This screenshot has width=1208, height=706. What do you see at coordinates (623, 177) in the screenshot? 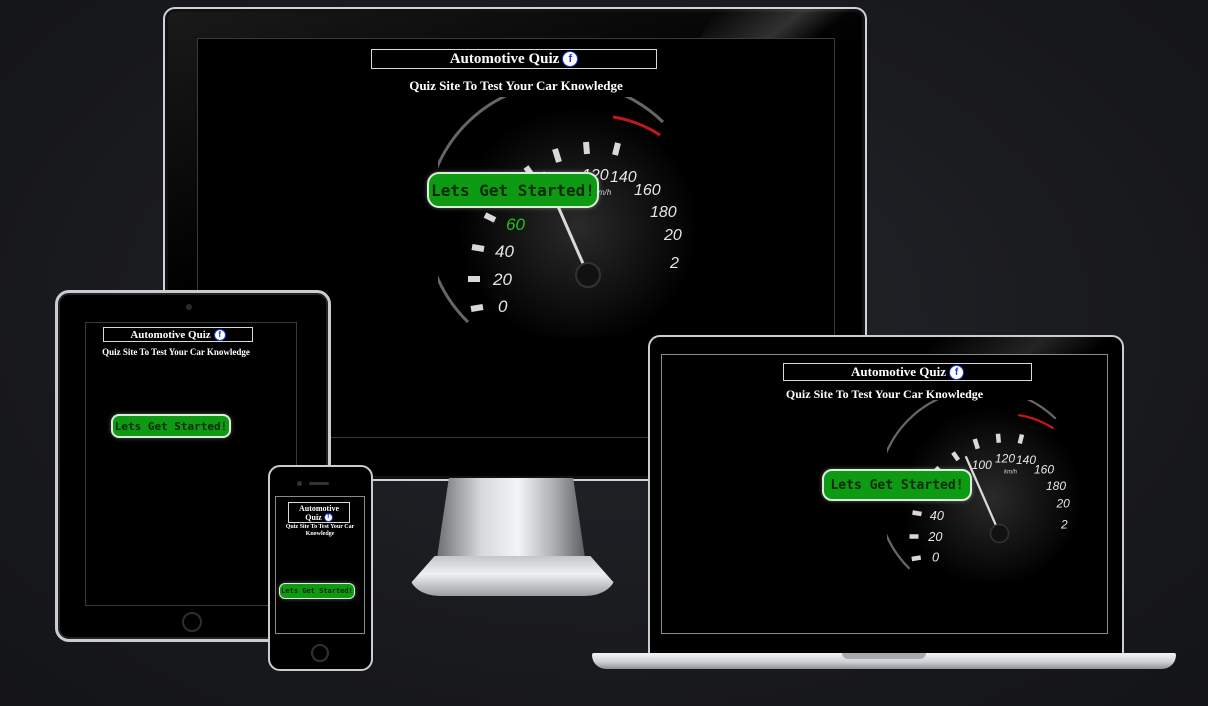
I see `speed-label-140: 140` at bounding box center [623, 177].